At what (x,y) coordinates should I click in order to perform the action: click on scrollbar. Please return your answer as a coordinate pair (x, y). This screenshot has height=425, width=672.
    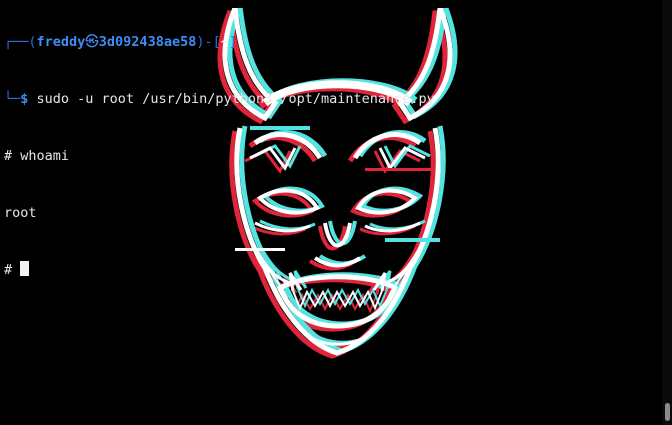
    Looking at the image, I should click on (667, 212).